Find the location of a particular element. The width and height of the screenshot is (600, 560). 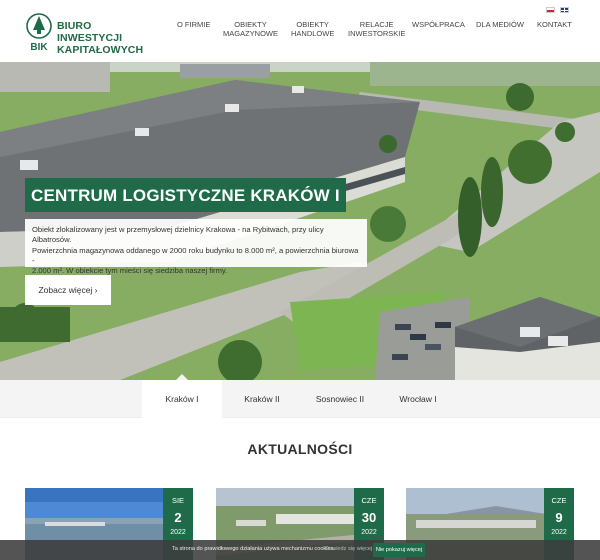

news-date-month: SIE is located at coordinates (178, 500).